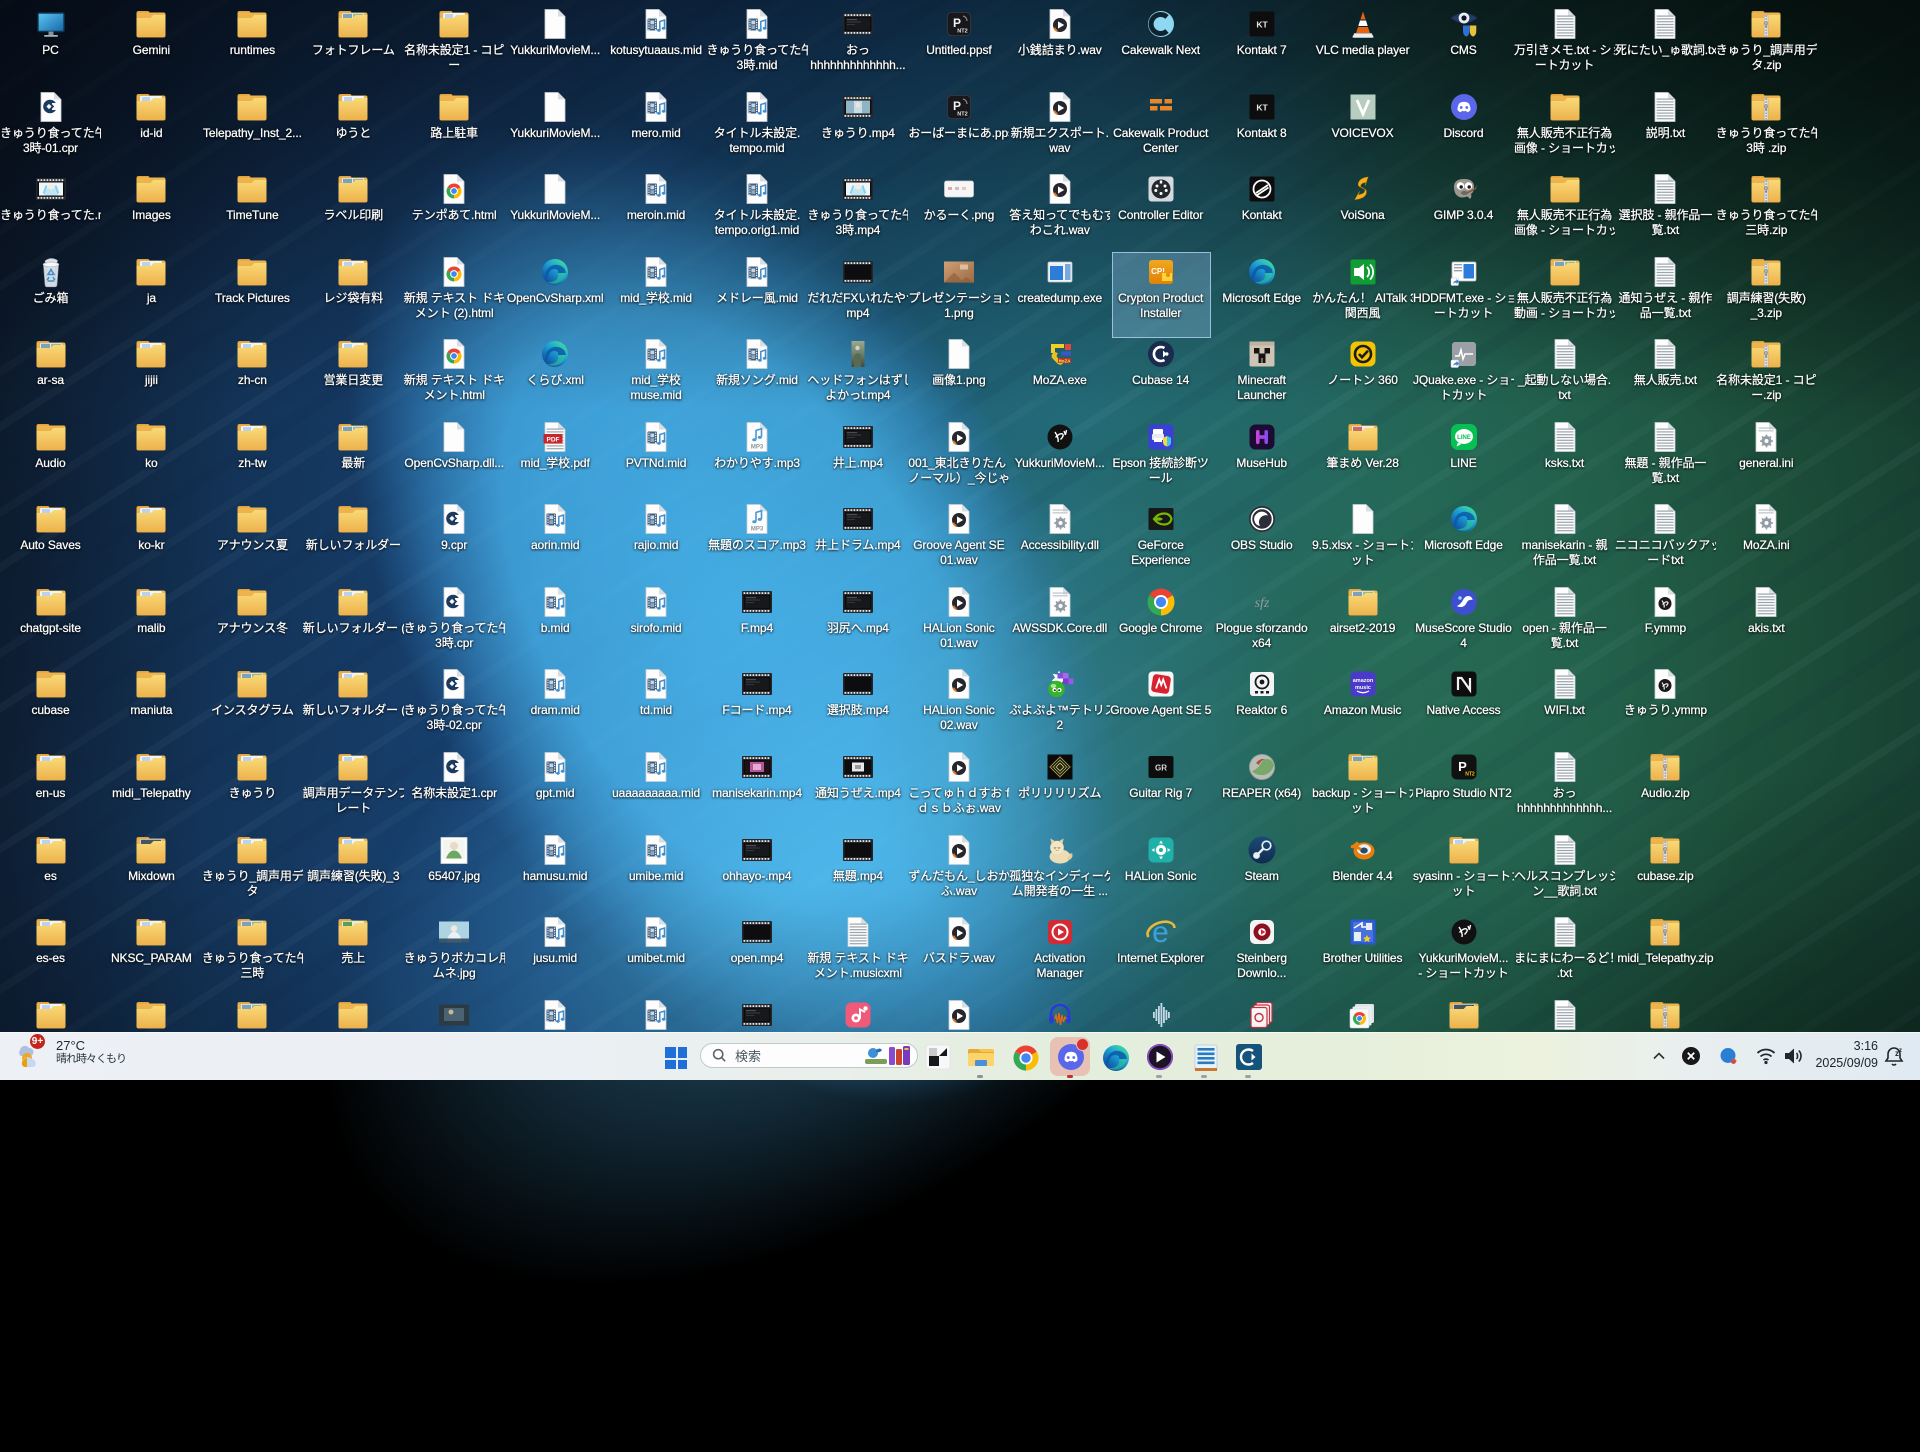 The image size is (1920, 1452). Describe the element at coordinates (1065, 361) in the screenshot. I see `svg-text: MoZA` at that location.